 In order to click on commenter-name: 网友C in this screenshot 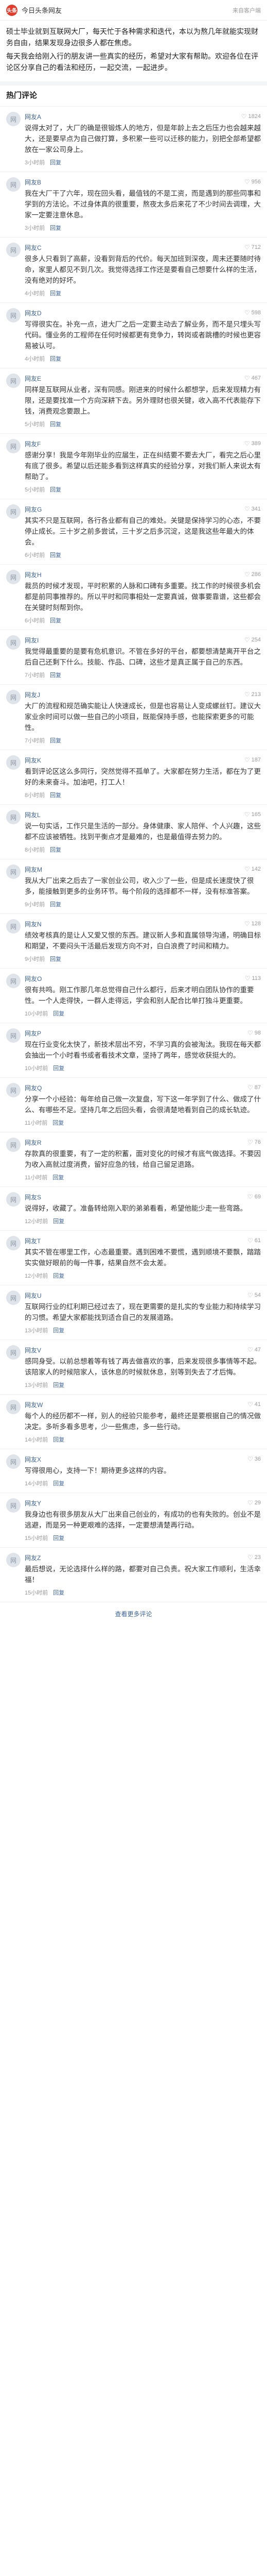, I will do `click(134, 247)`.